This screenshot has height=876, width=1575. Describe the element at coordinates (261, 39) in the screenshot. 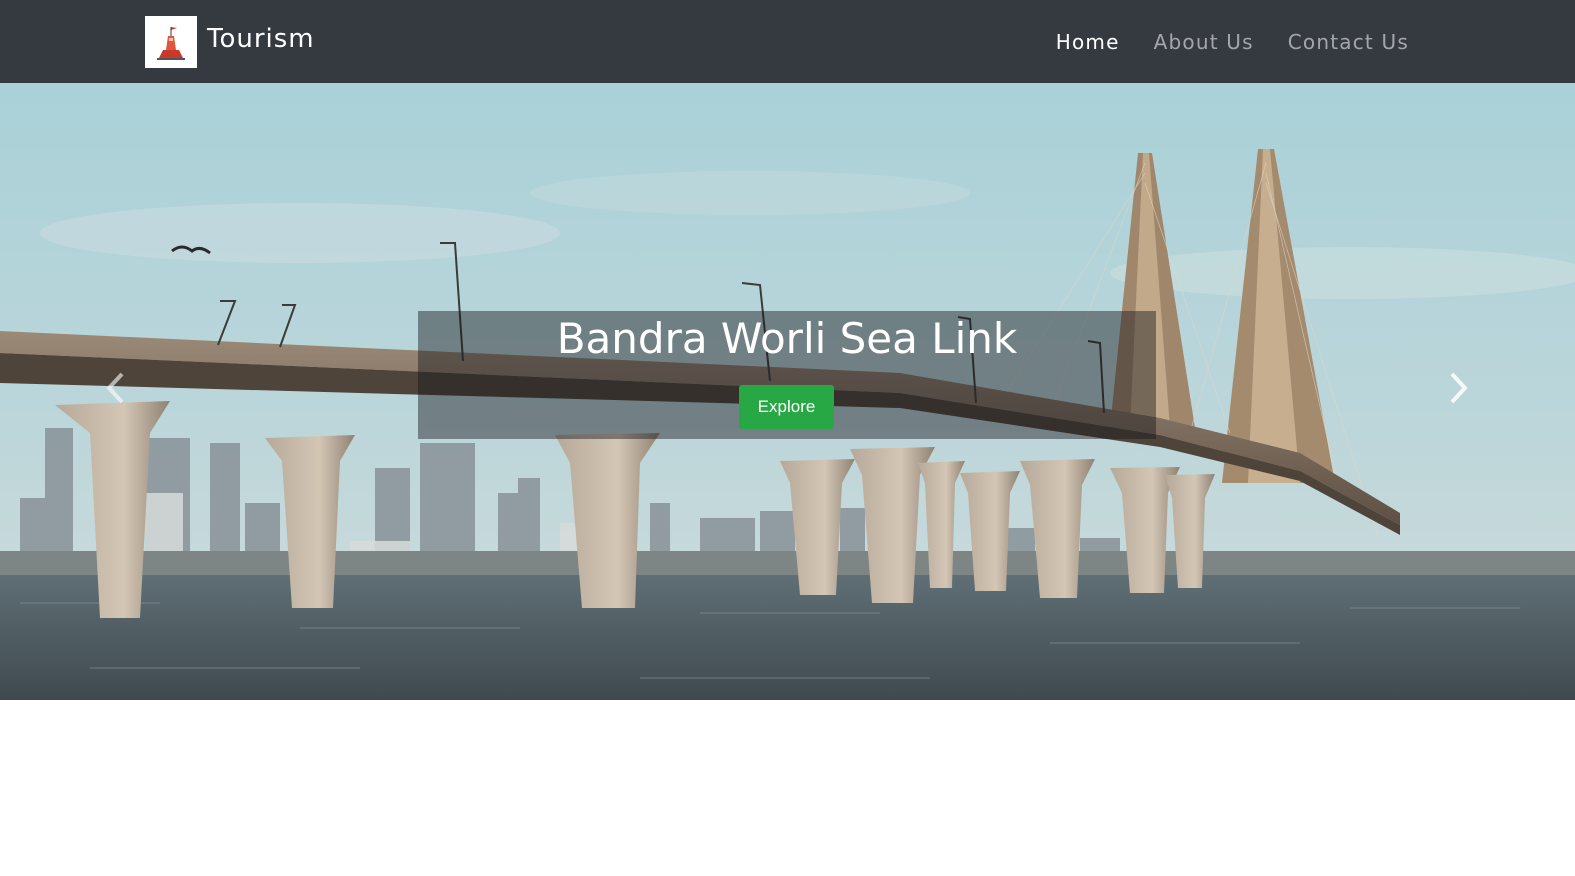

I see `brand-name: Tourism` at that location.